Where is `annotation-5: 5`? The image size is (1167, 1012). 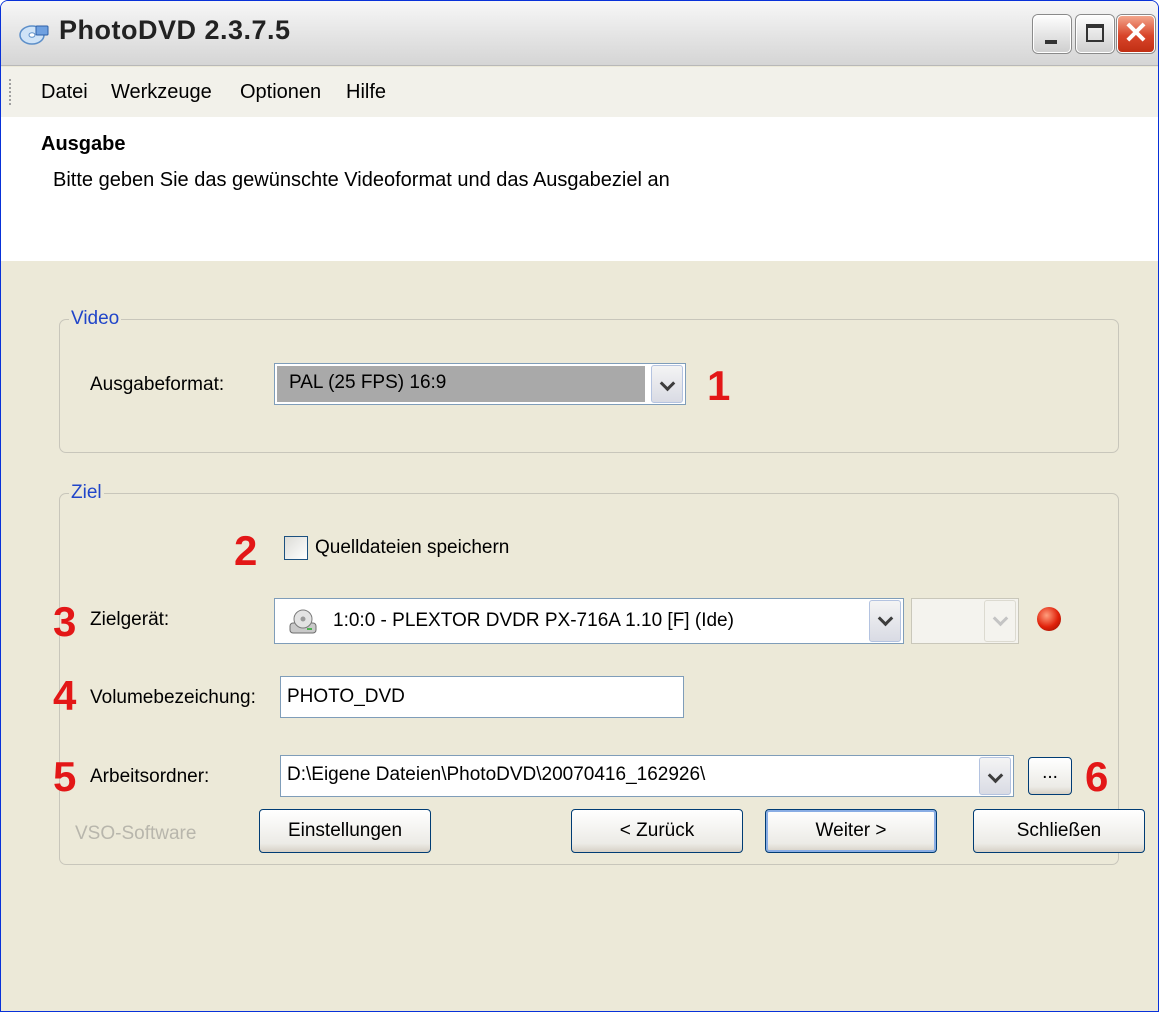
annotation-5: 5 is located at coordinates (65, 776).